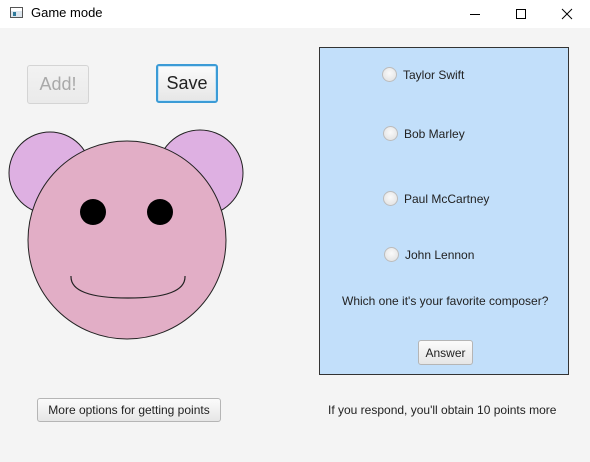 Image resolution: width=590 pixels, height=462 pixels. I want to click on maximize-button, so click(521, 14).